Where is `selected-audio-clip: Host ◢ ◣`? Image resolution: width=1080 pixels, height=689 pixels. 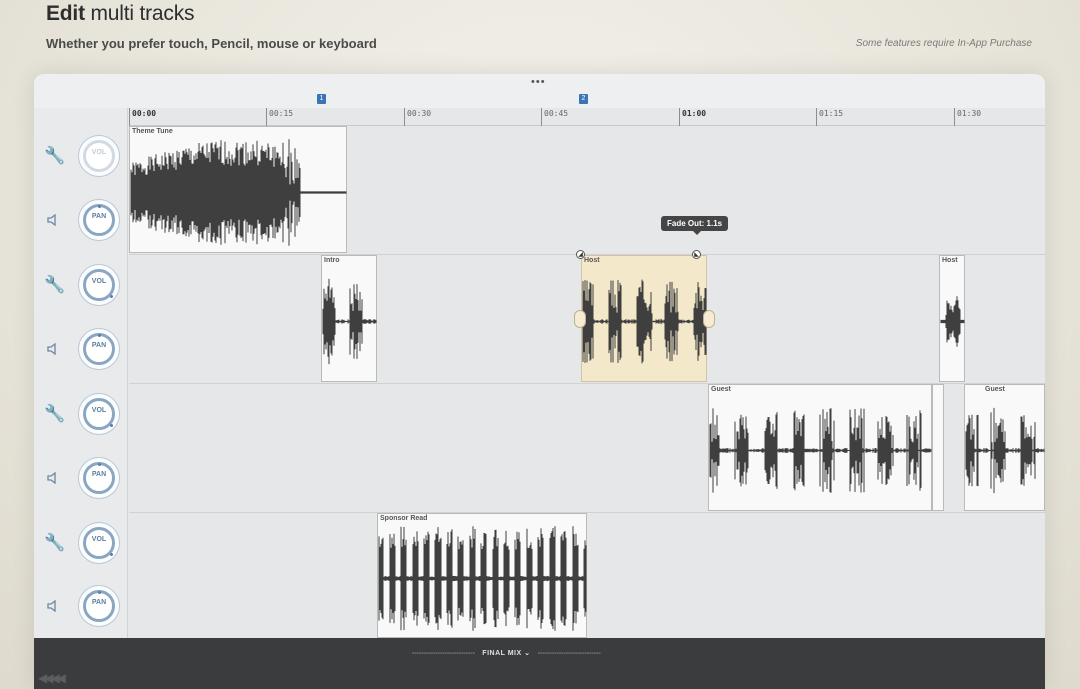 selected-audio-clip: Host ◢ ◣ is located at coordinates (644, 316).